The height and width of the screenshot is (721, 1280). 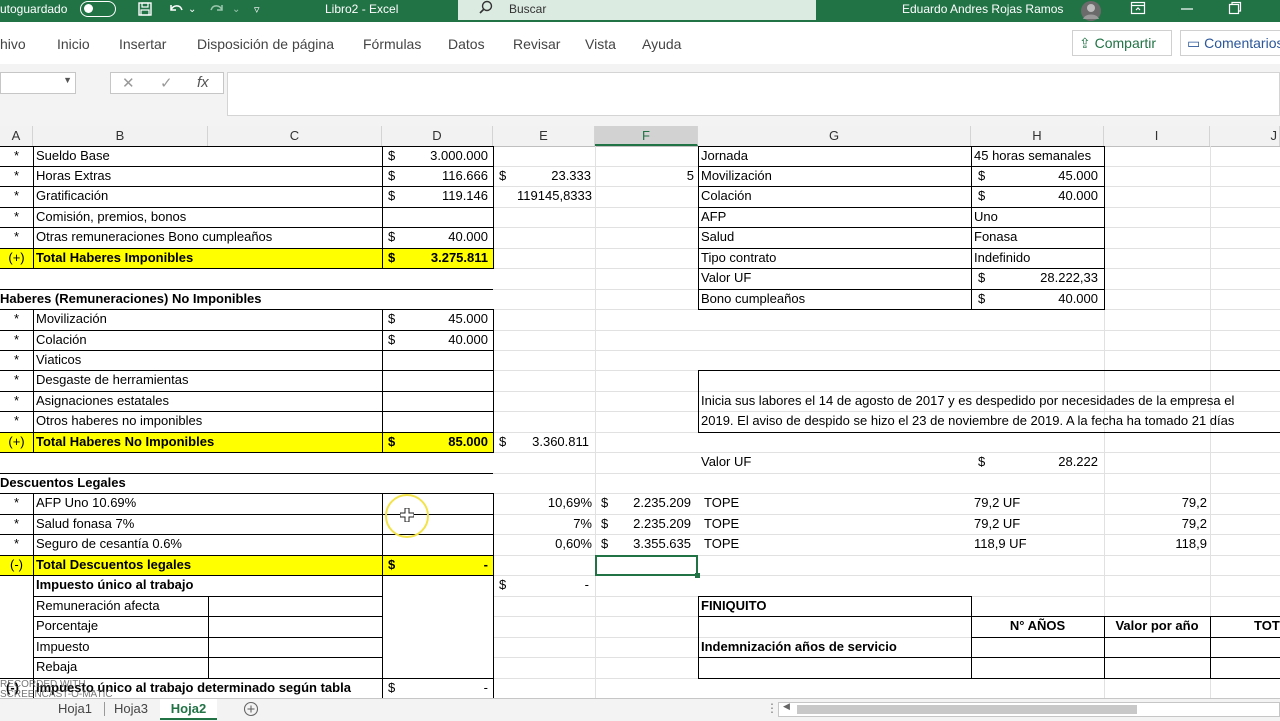 What do you see at coordinates (16, 442) in the screenshot?
I see `cell-a15: (+)` at bounding box center [16, 442].